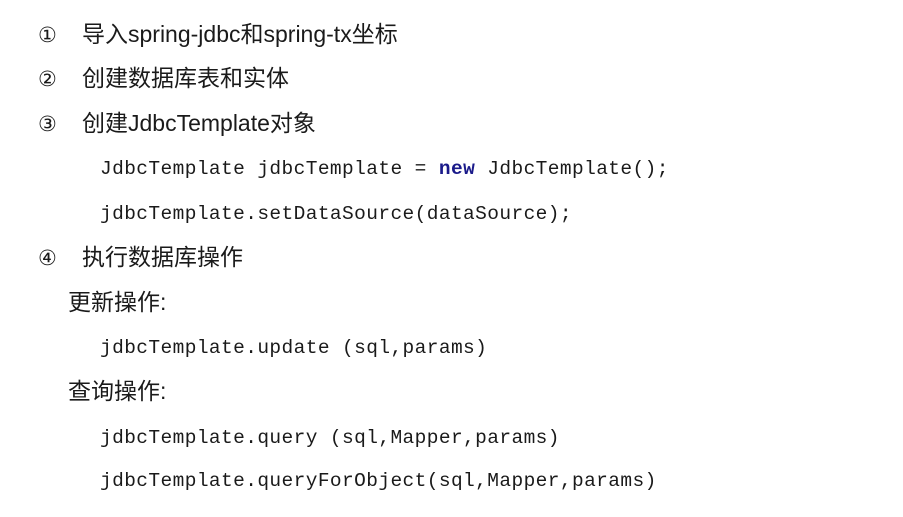  Describe the element at coordinates (47, 124) in the screenshot. I see `step-3-number: ③` at that location.